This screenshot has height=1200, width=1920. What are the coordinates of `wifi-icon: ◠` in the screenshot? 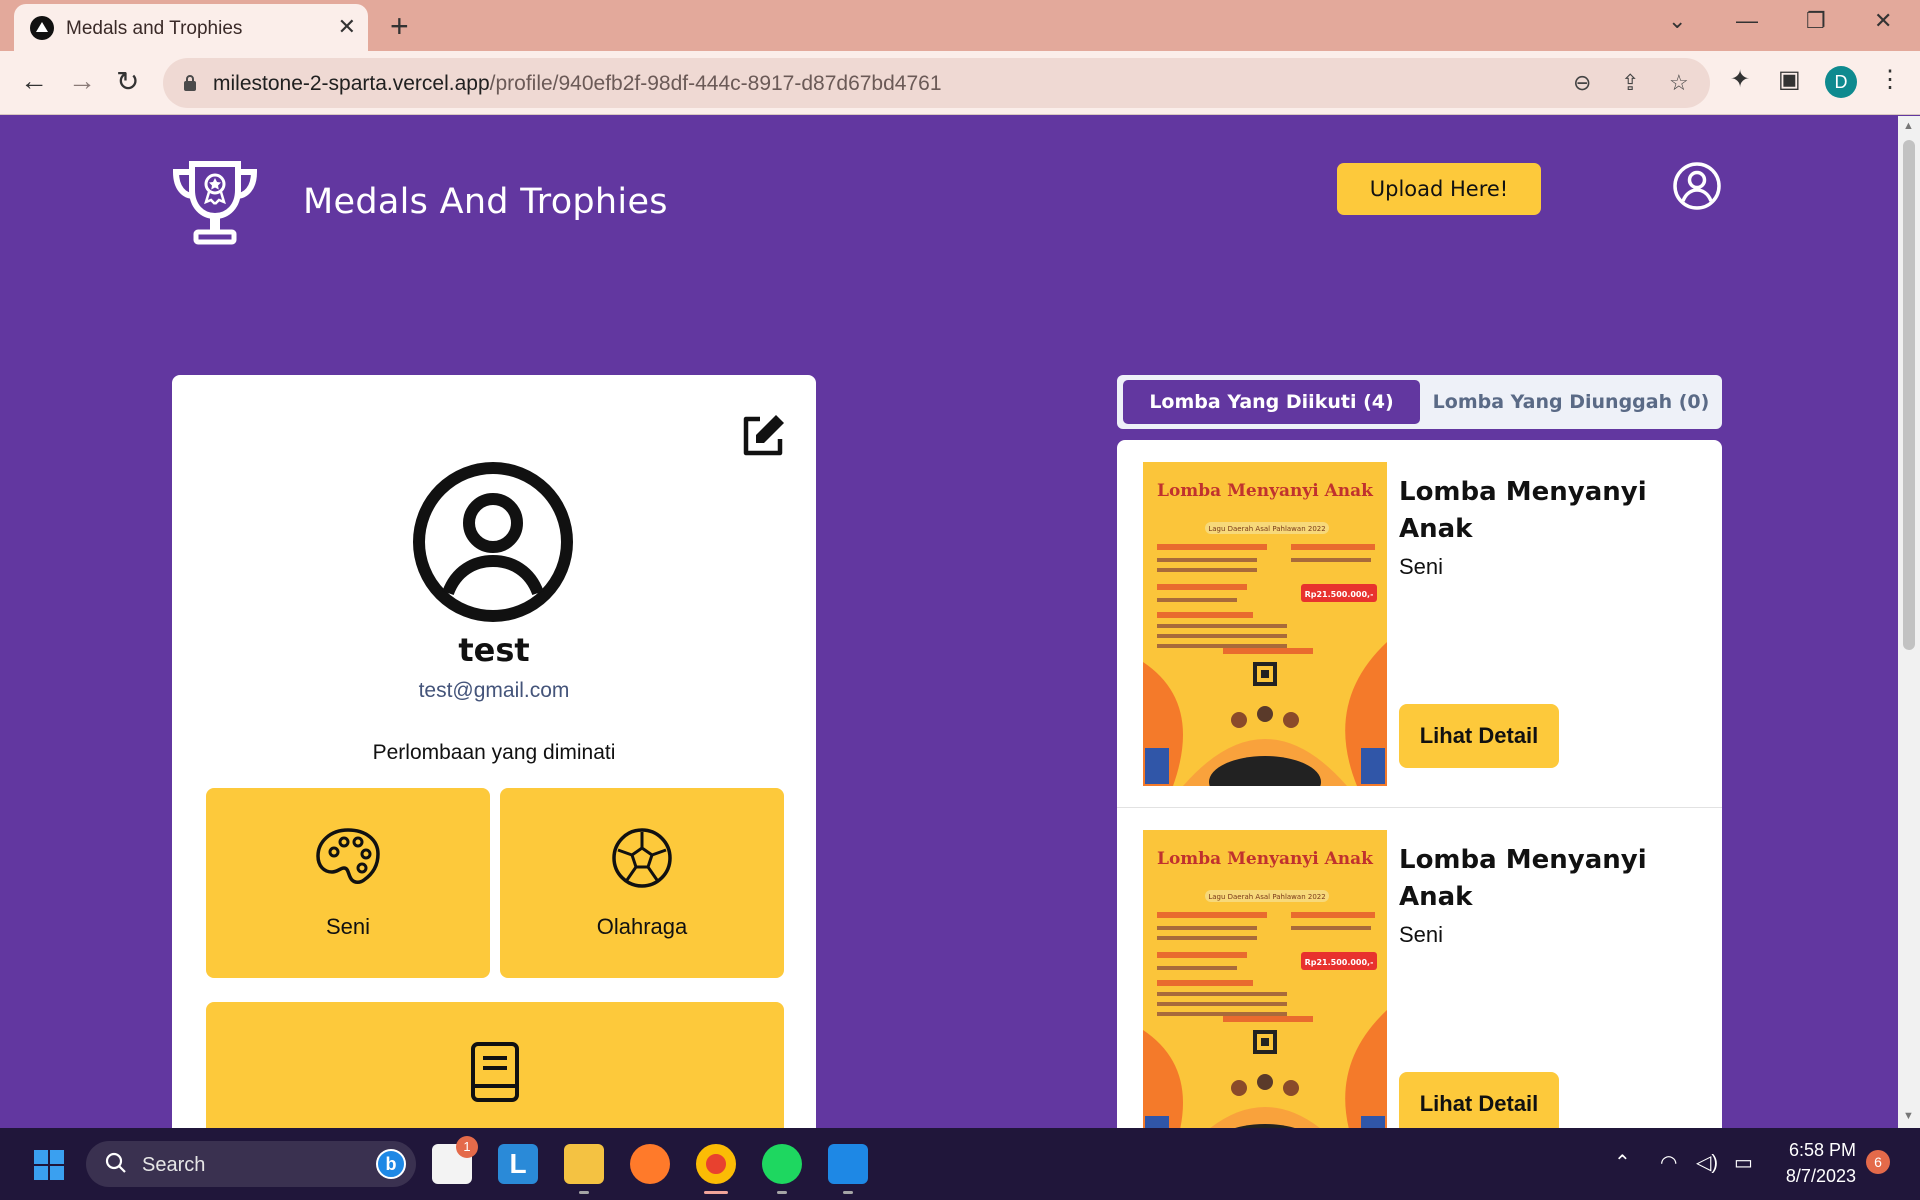 It's located at (1668, 1162).